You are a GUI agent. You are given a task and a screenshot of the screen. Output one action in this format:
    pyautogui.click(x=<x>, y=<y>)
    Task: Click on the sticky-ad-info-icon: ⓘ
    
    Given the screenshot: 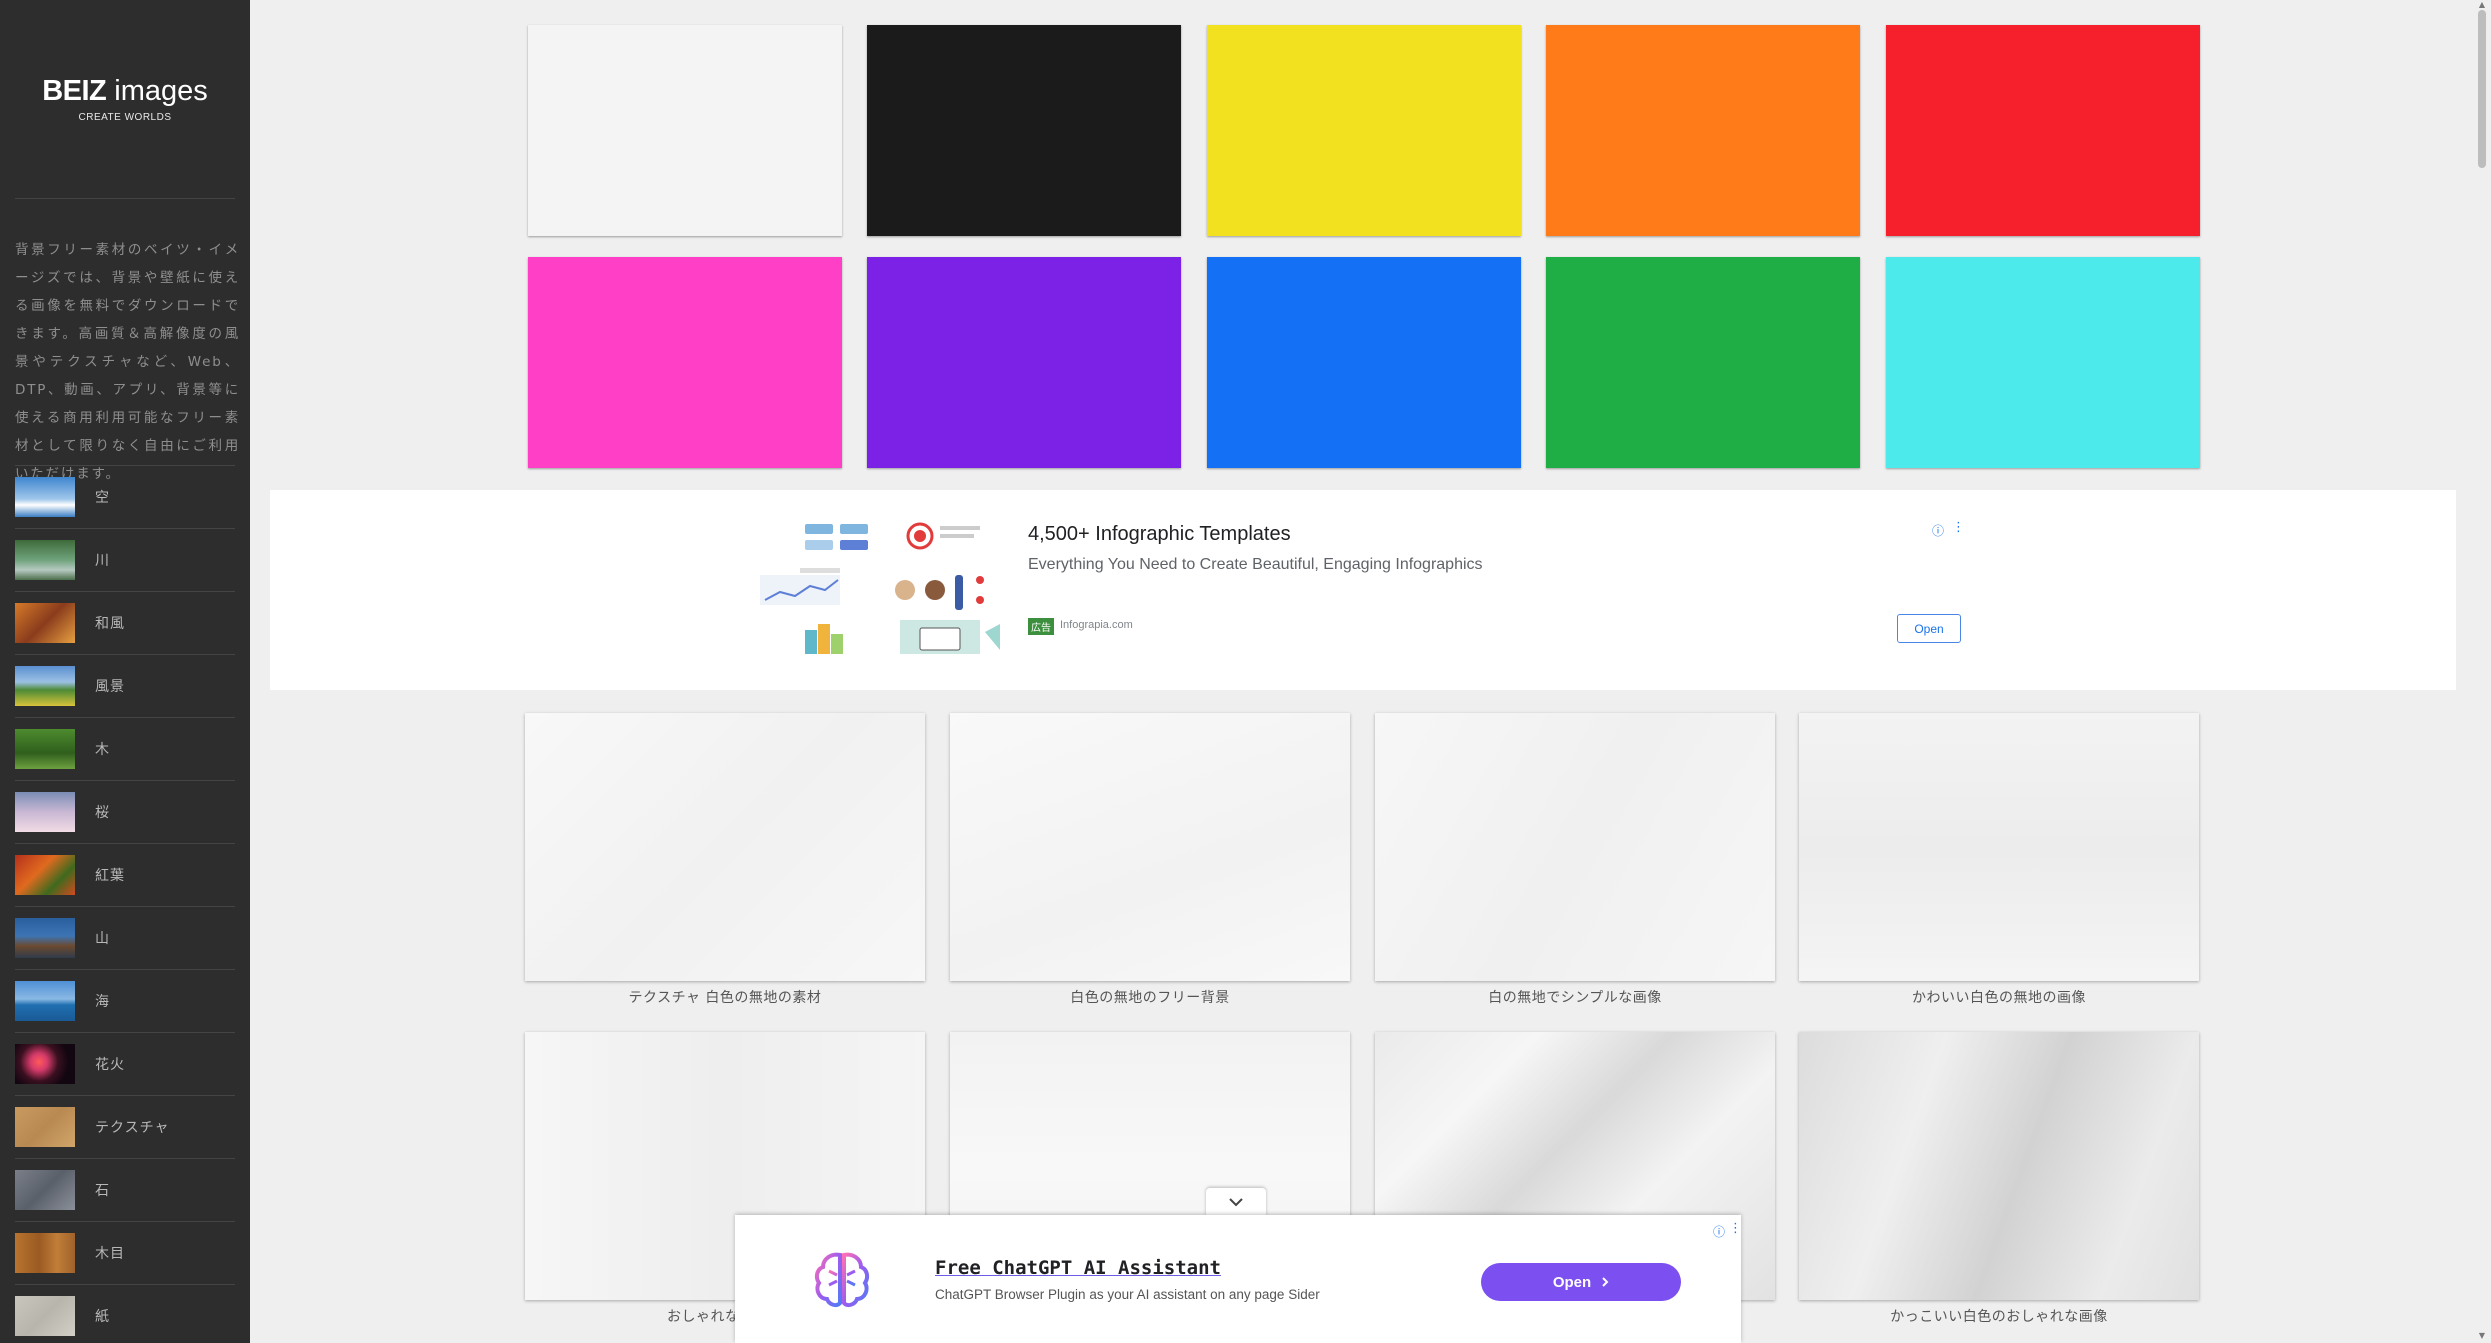 What is the action you would take?
    pyautogui.click(x=1719, y=1231)
    